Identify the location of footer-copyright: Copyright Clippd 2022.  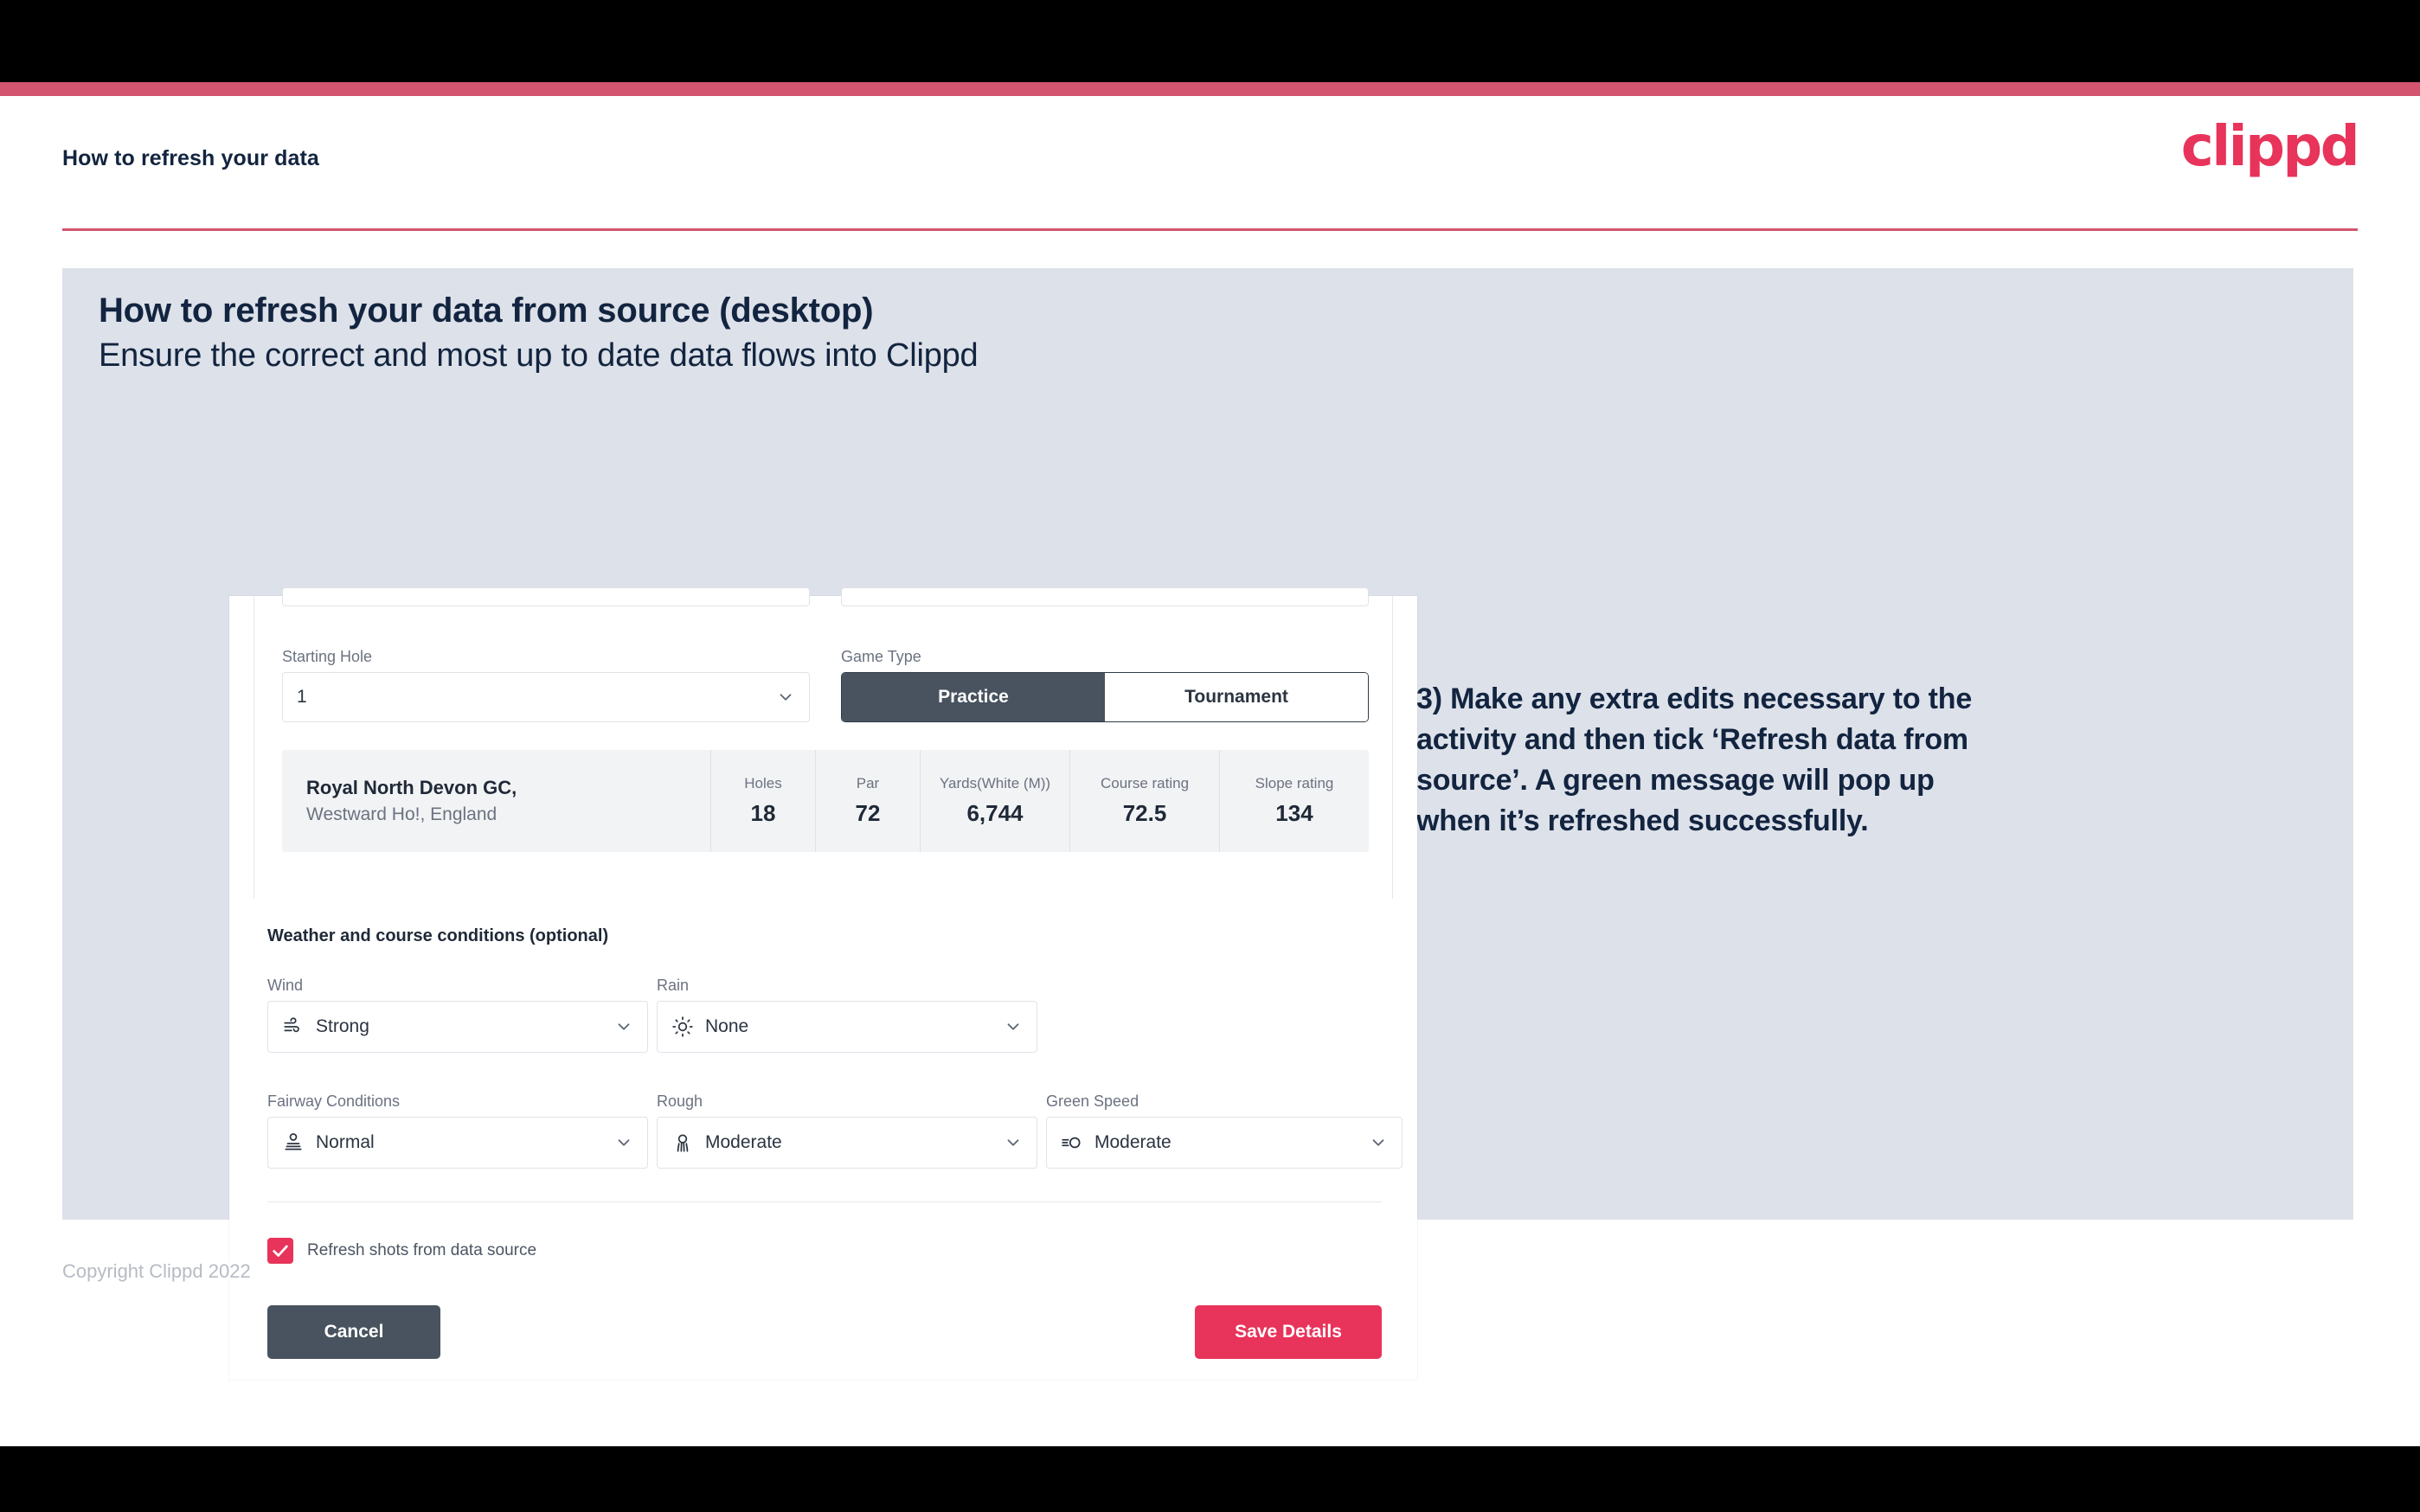
(156, 1271).